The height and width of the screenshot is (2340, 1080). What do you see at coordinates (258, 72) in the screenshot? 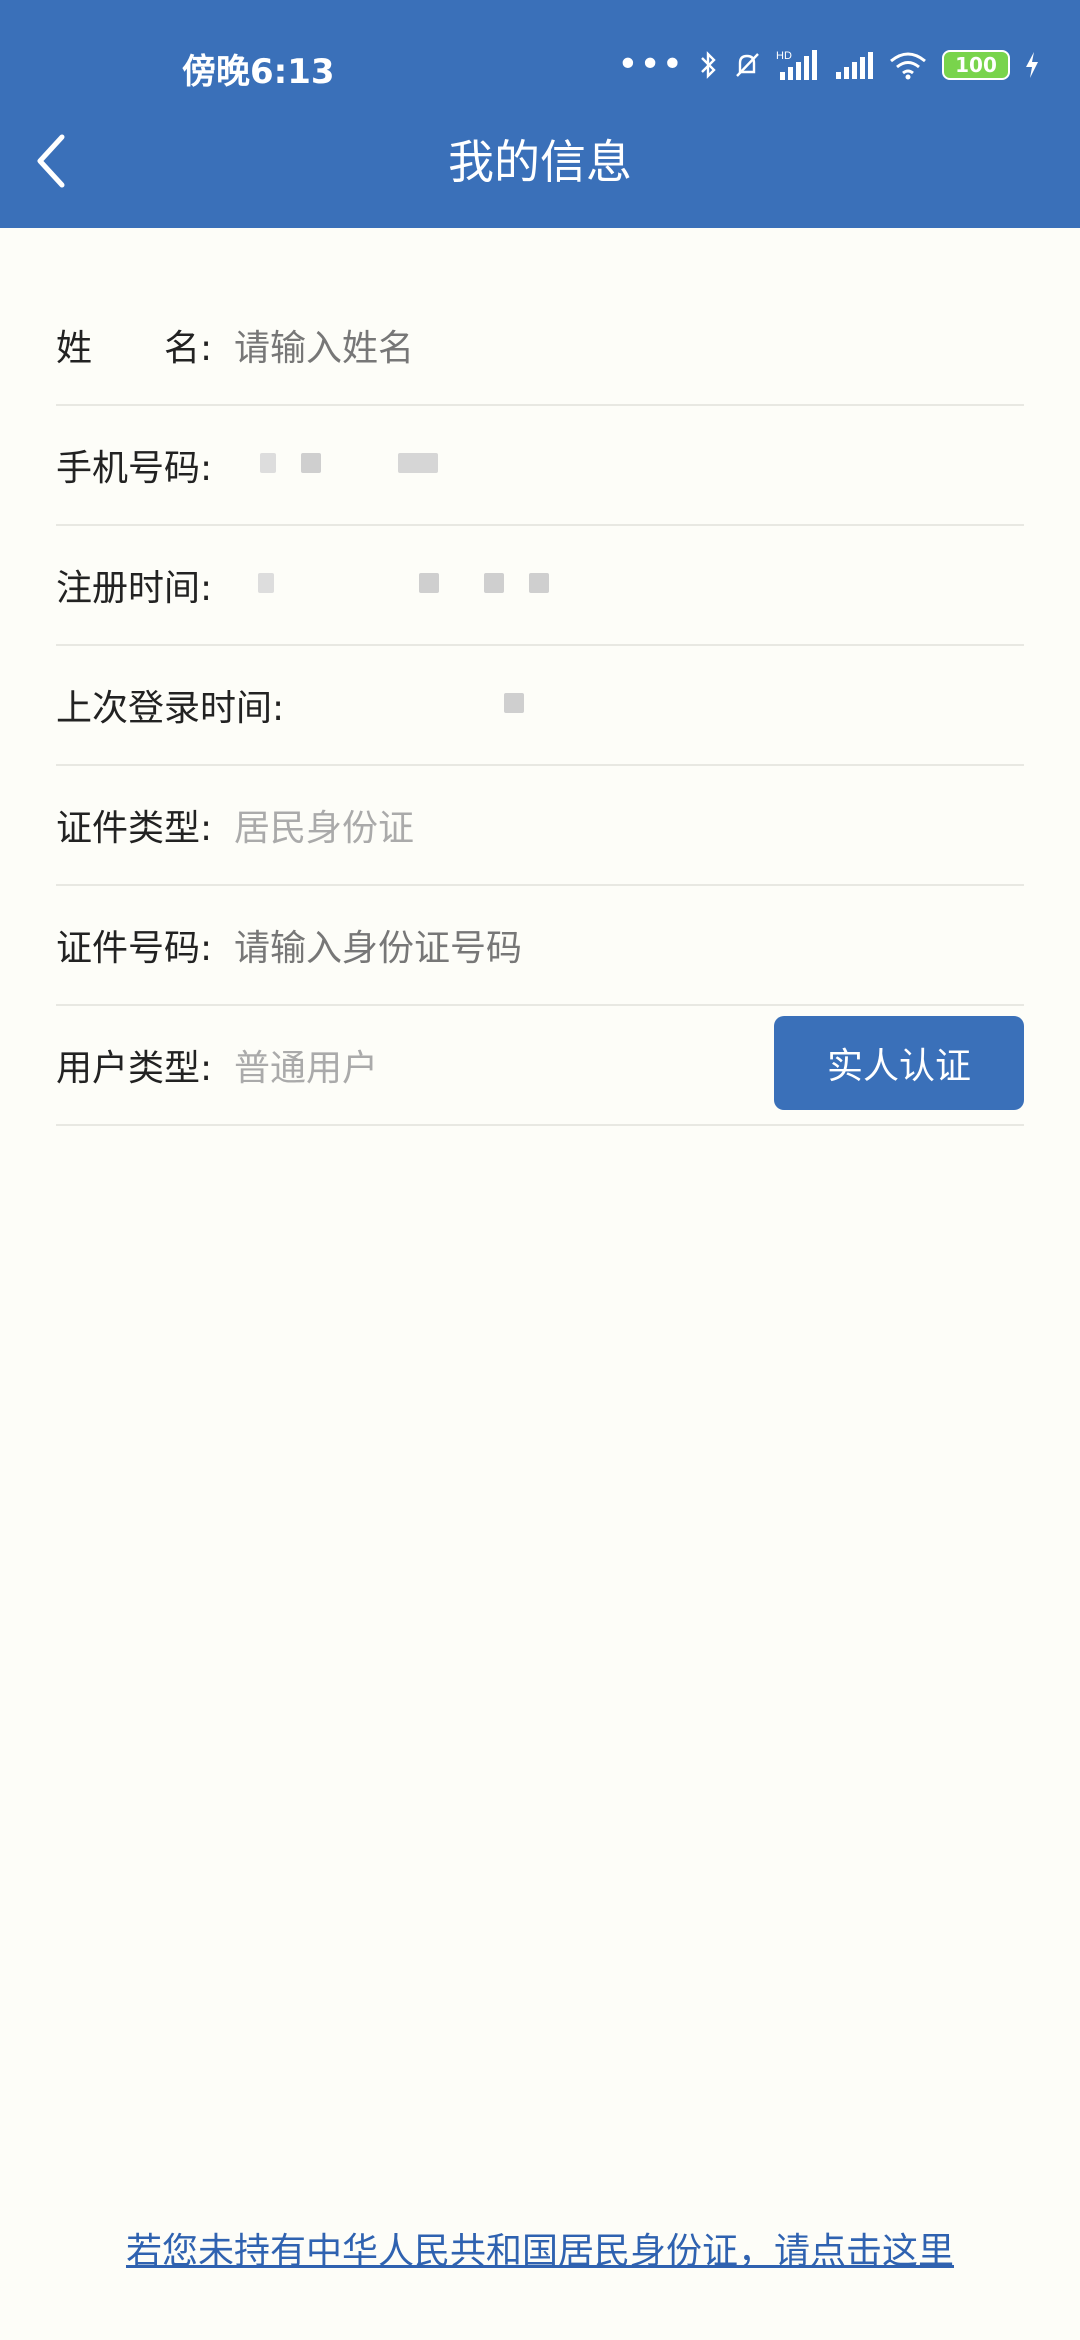
I see `status-time: 傍晚6:13` at bounding box center [258, 72].